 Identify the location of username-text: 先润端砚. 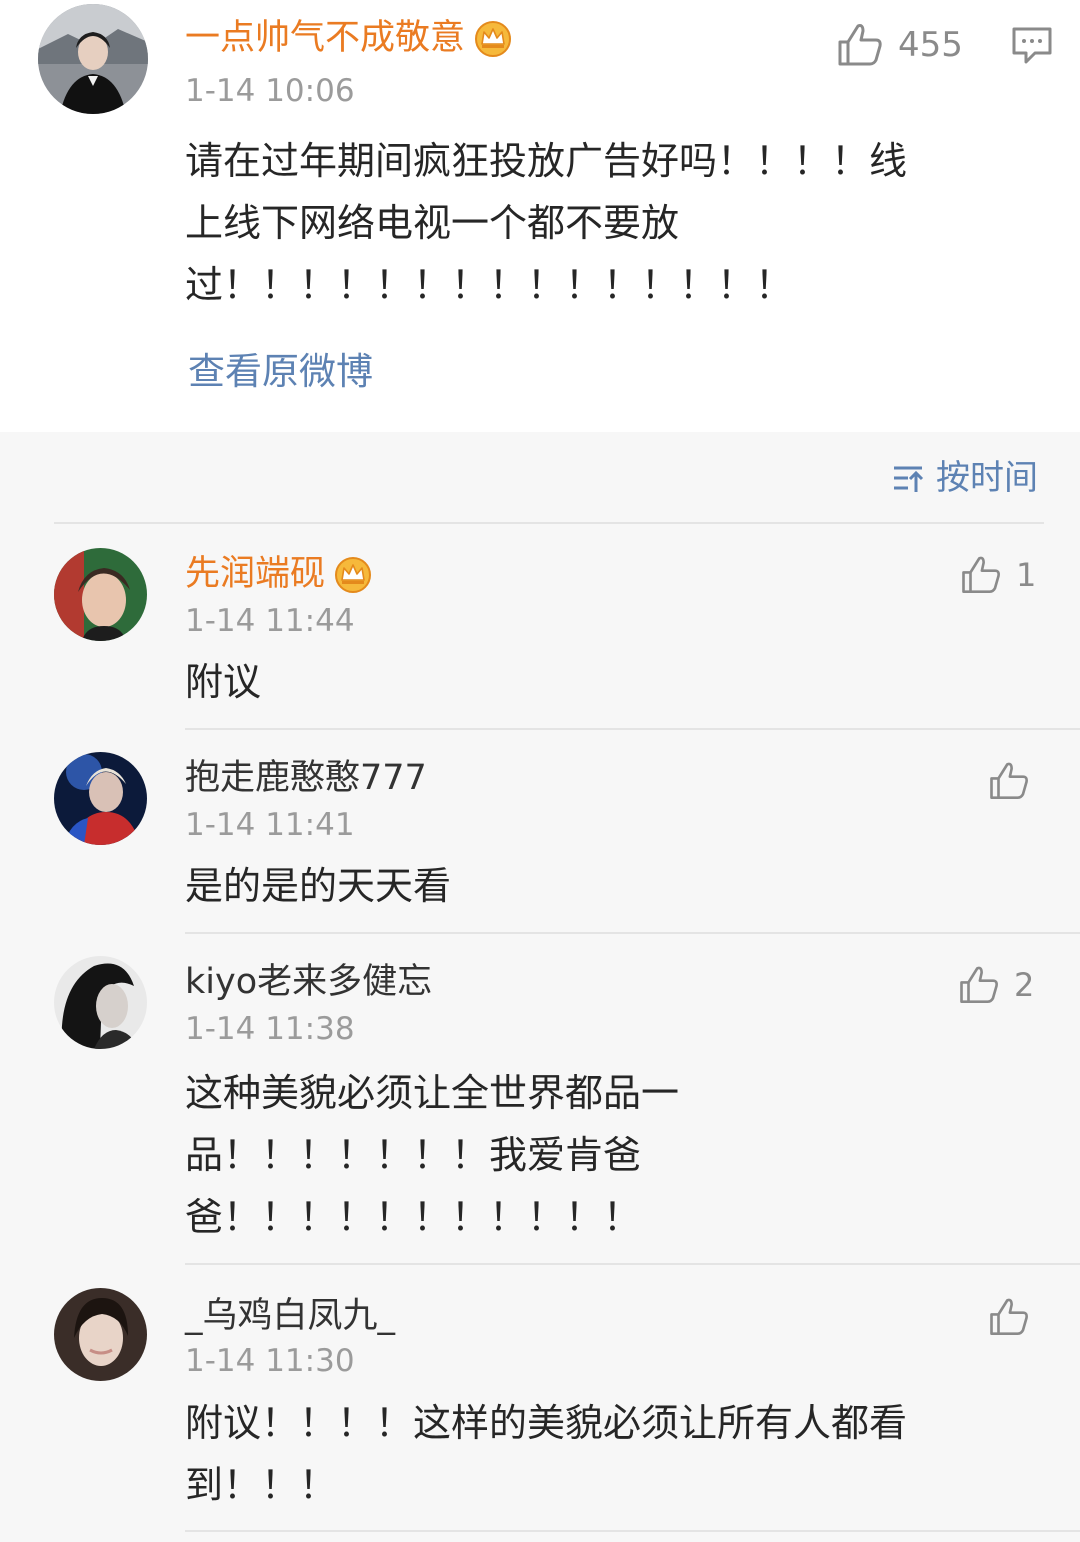
(255, 574).